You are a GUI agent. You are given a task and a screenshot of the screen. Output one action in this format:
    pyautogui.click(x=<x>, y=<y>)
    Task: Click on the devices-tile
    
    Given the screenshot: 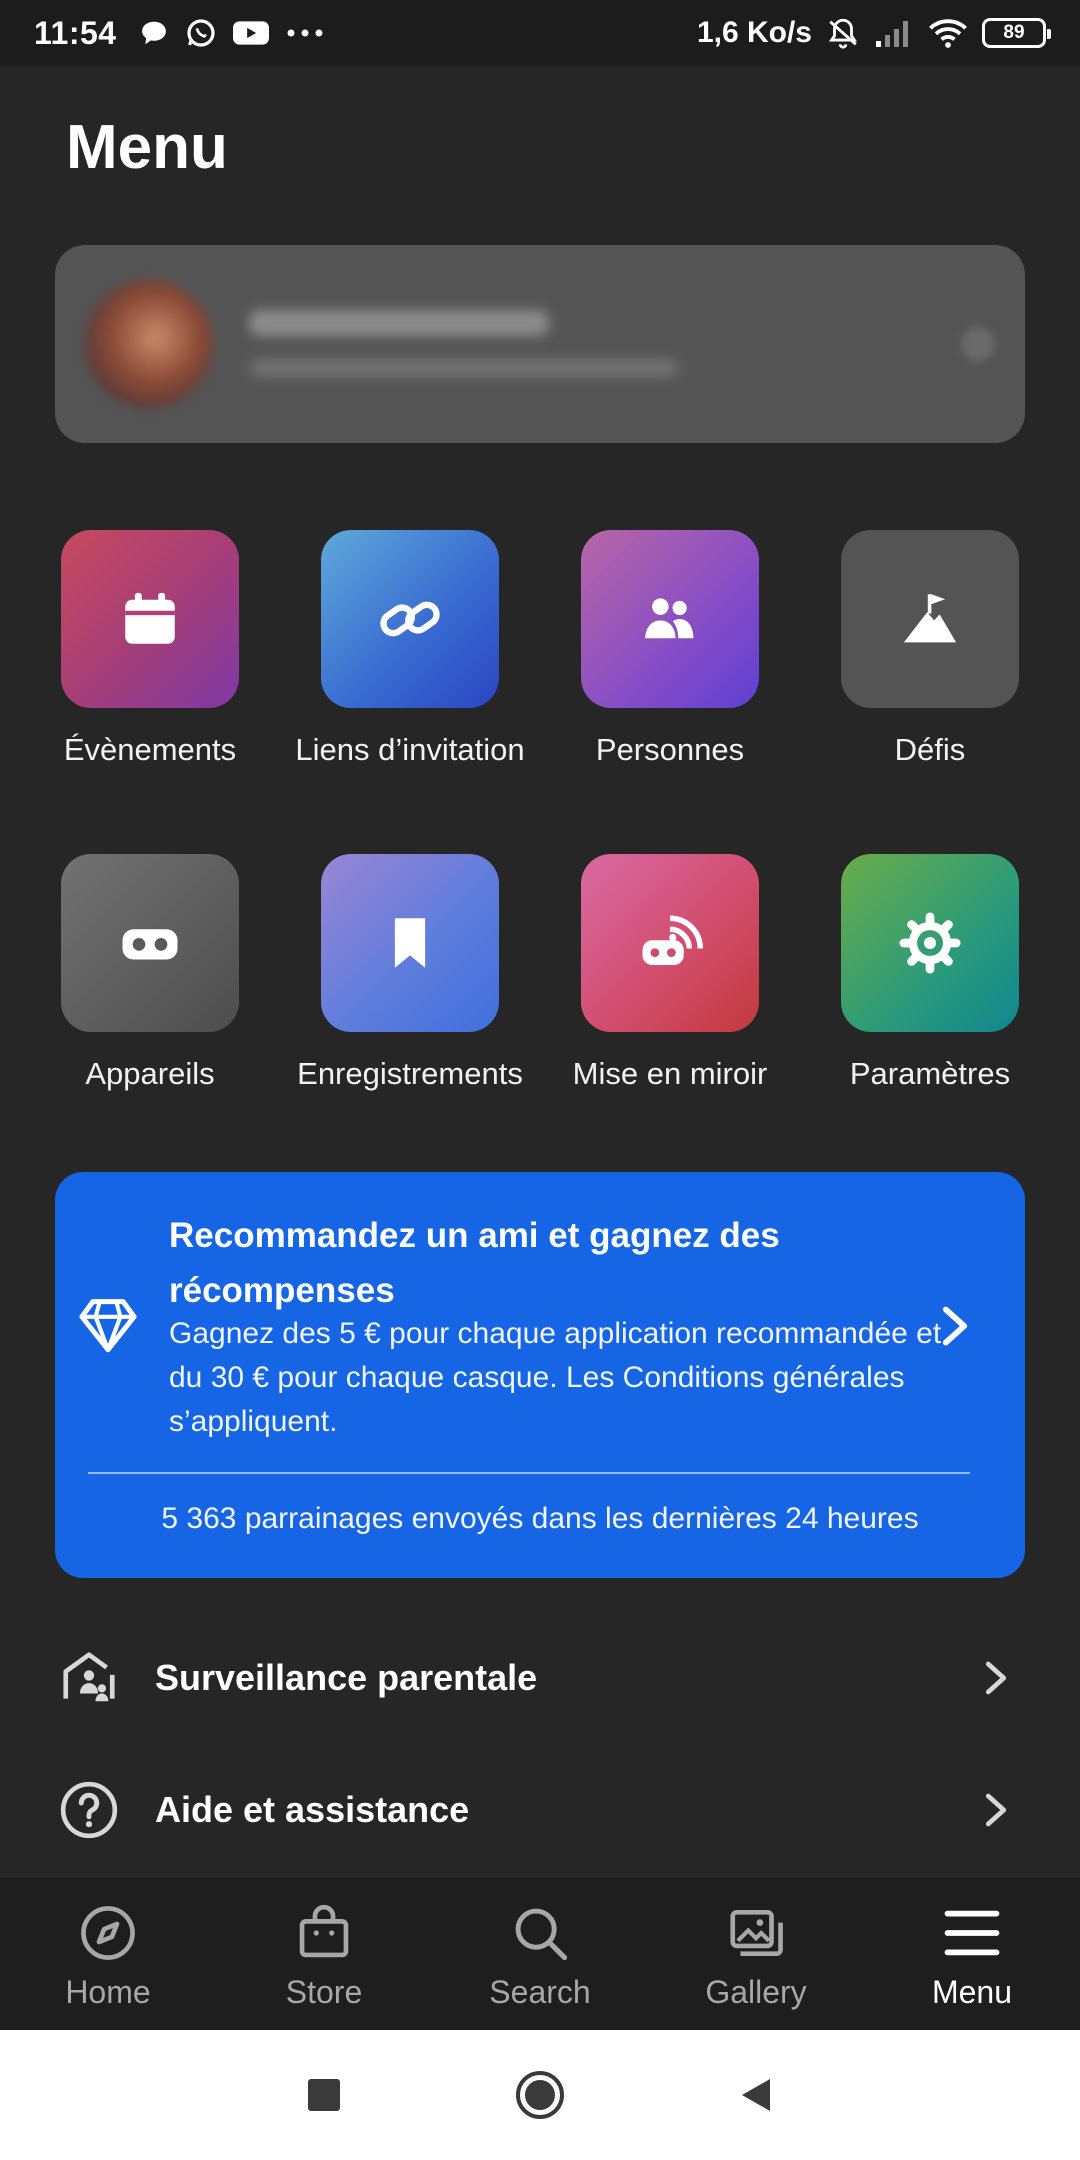 What is the action you would take?
    pyautogui.click(x=150, y=943)
    